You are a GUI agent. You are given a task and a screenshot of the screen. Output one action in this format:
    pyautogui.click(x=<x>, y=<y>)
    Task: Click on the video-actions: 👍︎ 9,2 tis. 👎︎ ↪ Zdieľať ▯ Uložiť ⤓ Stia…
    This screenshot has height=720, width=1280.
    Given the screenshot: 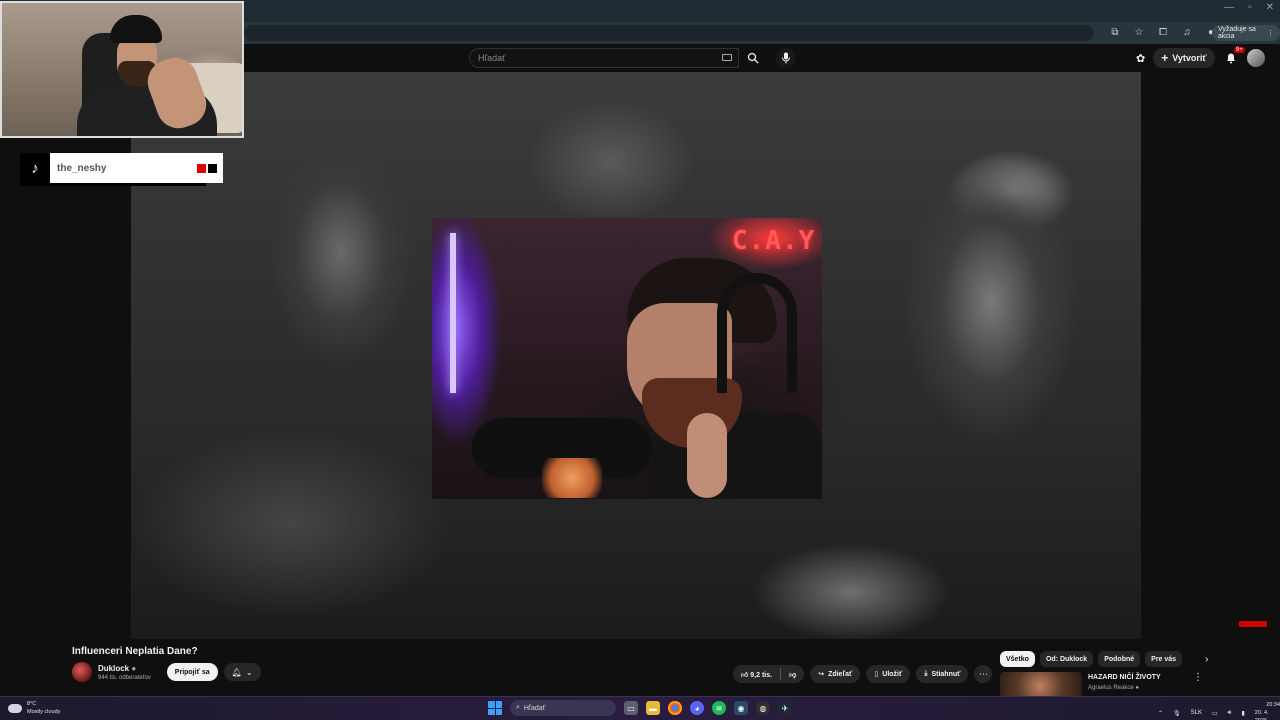 What is the action you would take?
    pyautogui.click(x=863, y=674)
    